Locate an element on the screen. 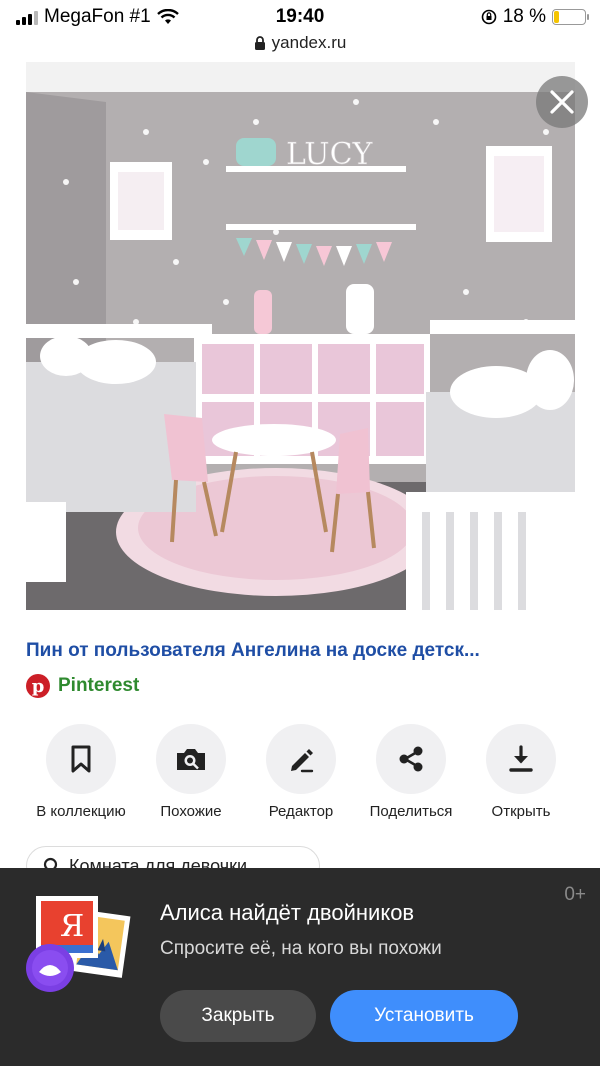  close-banner-button: Закрыть is located at coordinates (238, 1016).